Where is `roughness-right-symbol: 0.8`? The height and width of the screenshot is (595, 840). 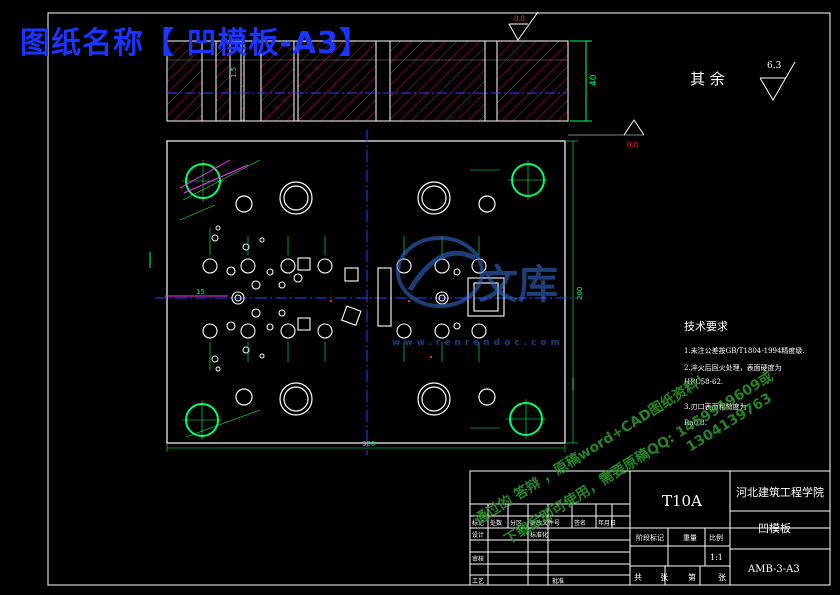
roughness-right-symbol: 0.8 is located at coordinates (606, 134).